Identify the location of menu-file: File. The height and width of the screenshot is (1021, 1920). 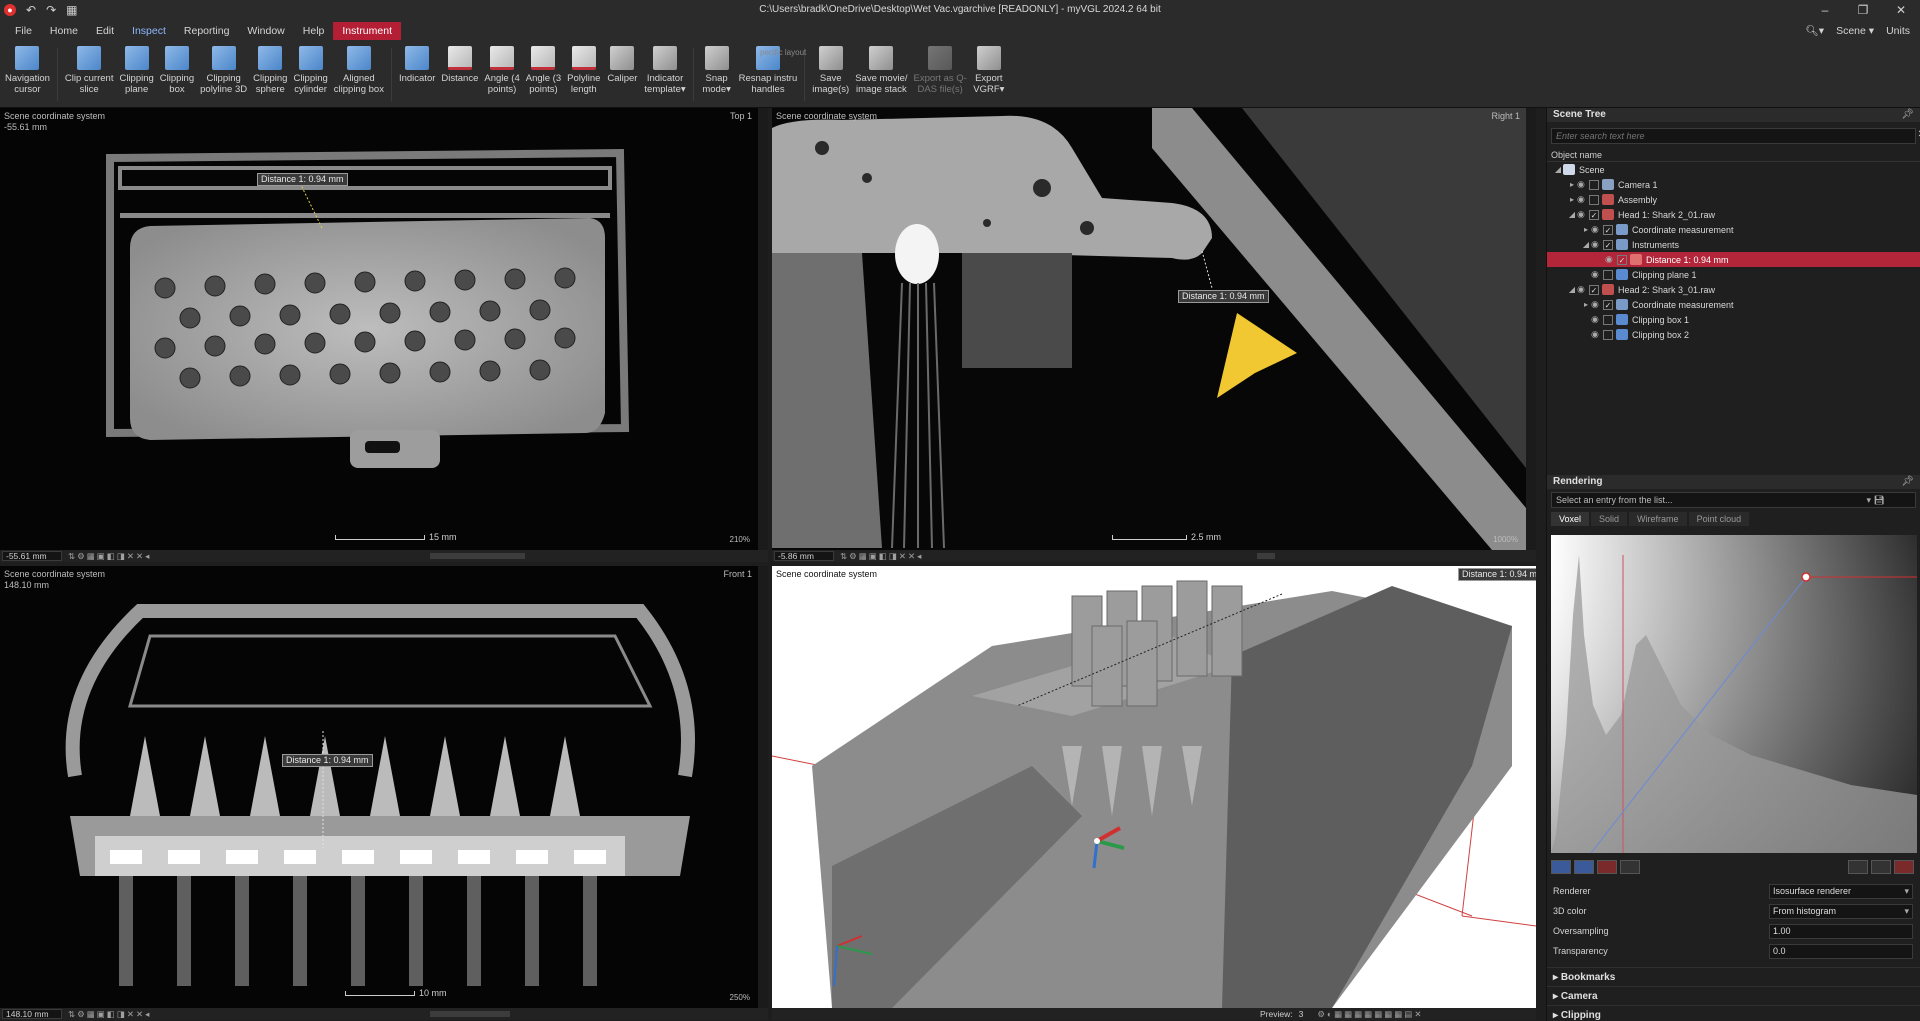
(23, 31).